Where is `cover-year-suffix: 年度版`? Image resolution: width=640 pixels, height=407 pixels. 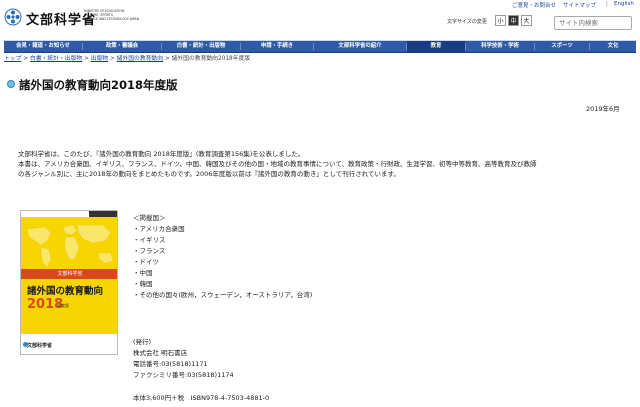 cover-year-suffix: 年度版 is located at coordinates (63, 305).